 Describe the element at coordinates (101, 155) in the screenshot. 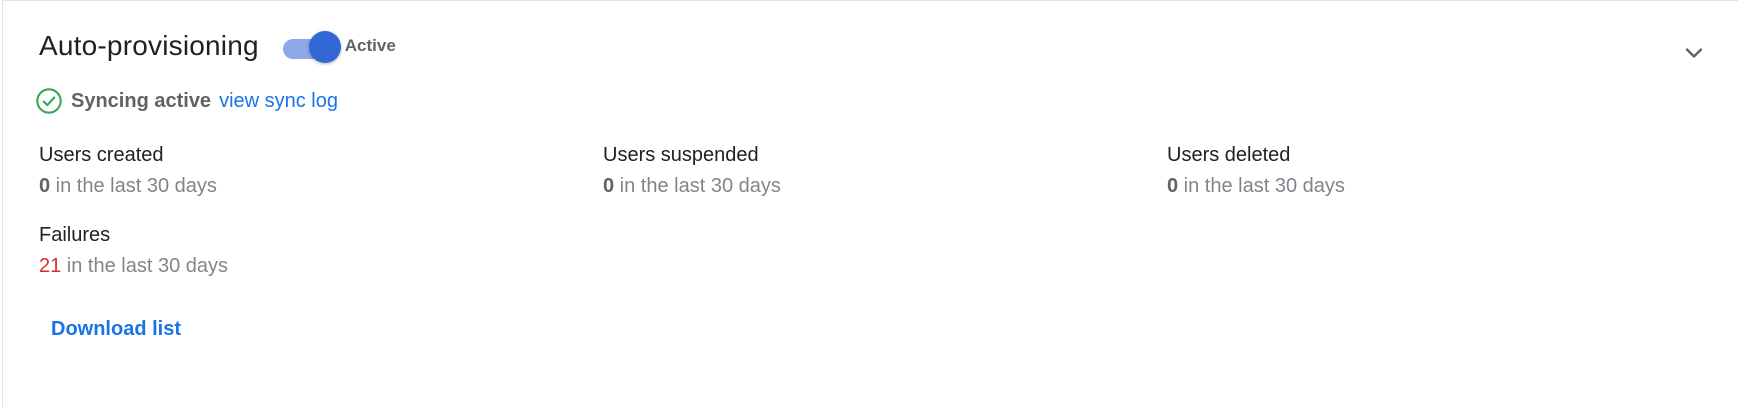

I see `stat-label: Users created` at that location.